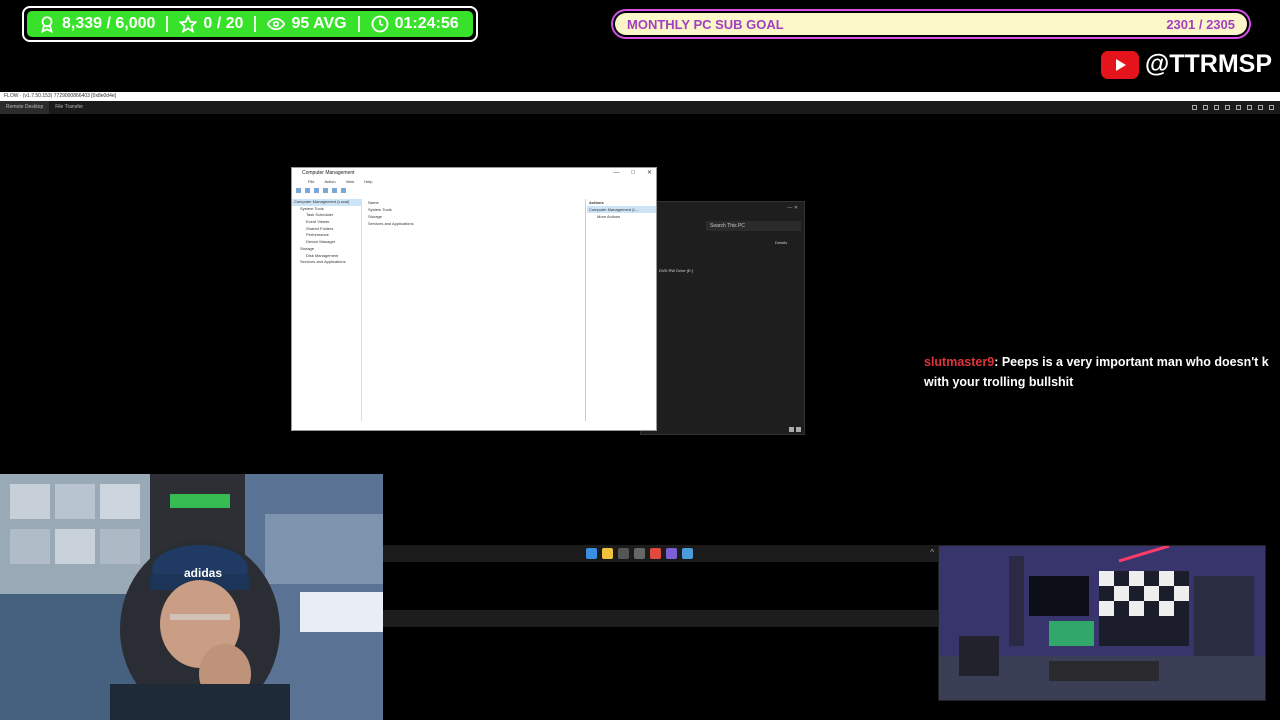 This screenshot has height=720, width=1280. What do you see at coordinates (350, 182) in the screenshot?
I see `menu-view: View` at bounding box center [350, 182].